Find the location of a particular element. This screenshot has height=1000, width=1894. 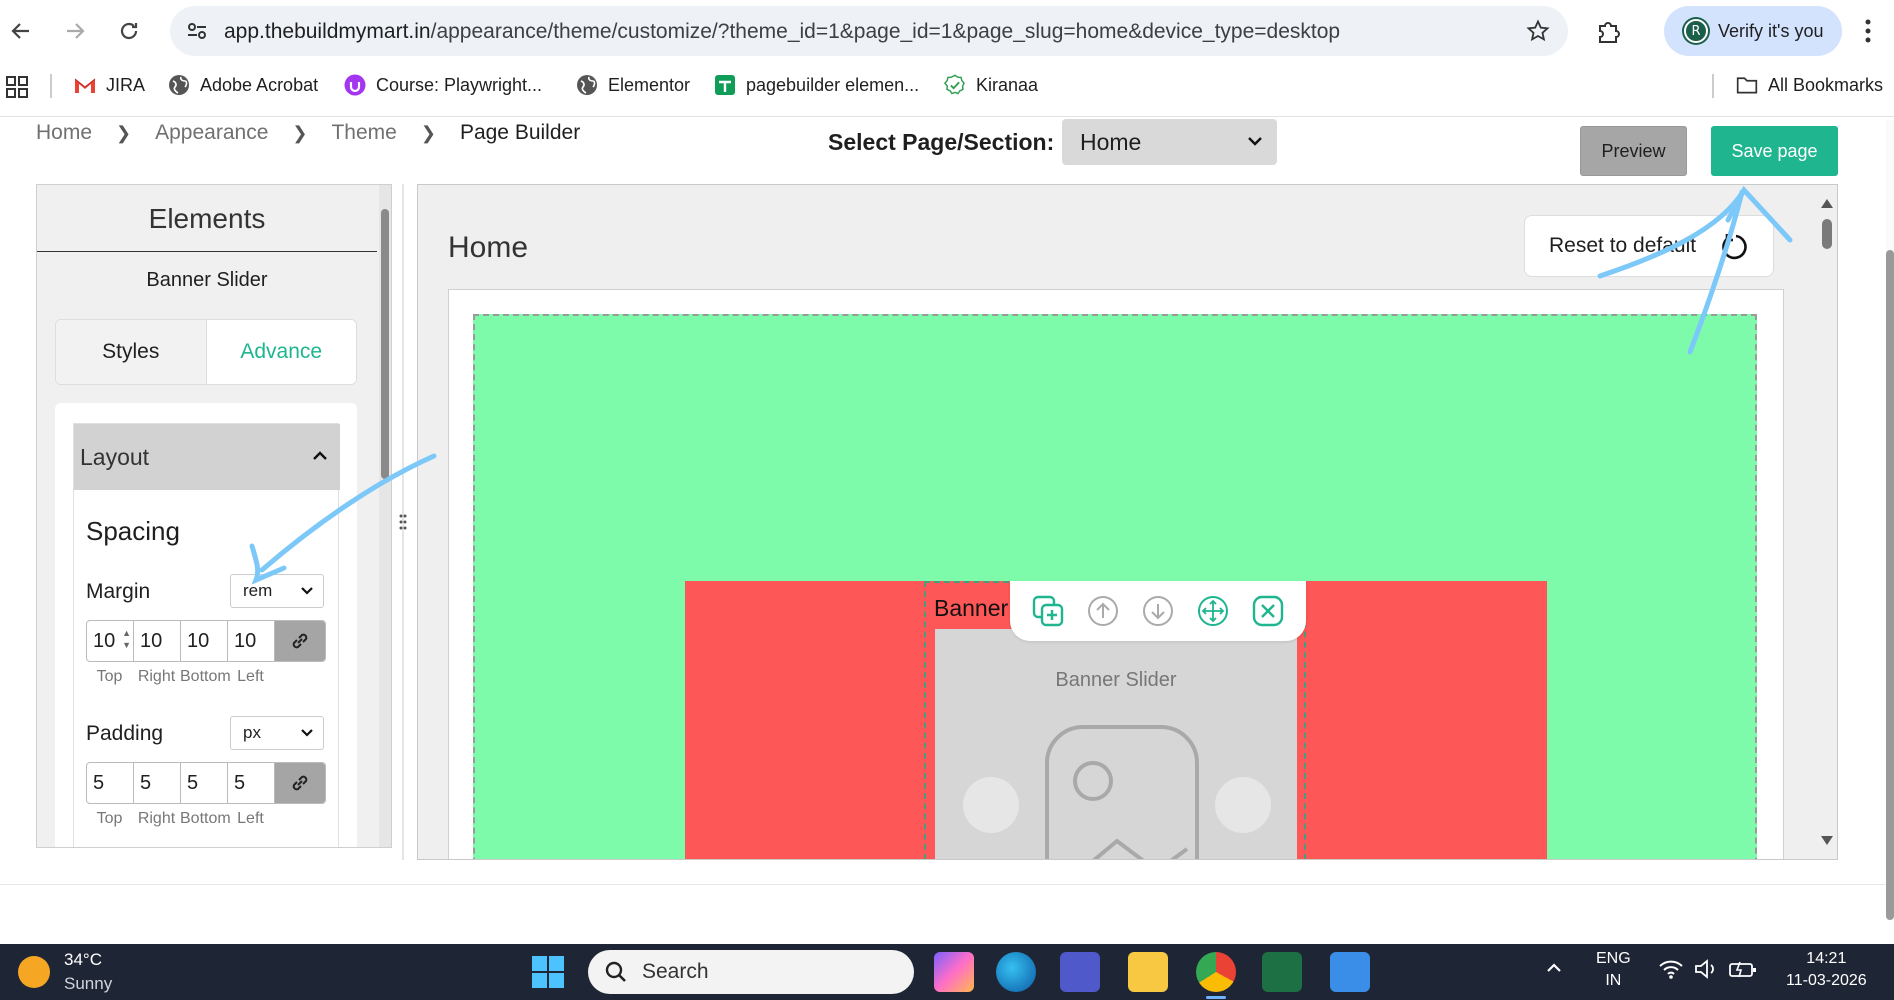

file-explorer-icon is located at coordinates (1148, 972).